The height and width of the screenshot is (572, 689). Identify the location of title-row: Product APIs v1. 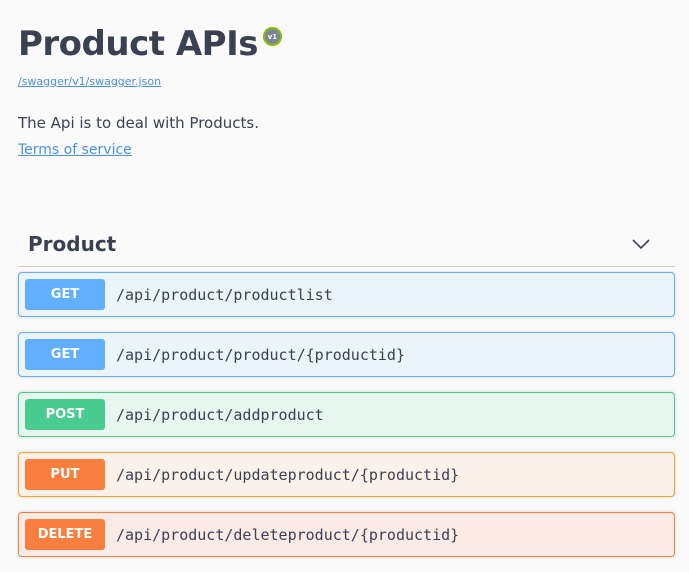
(150, 44).